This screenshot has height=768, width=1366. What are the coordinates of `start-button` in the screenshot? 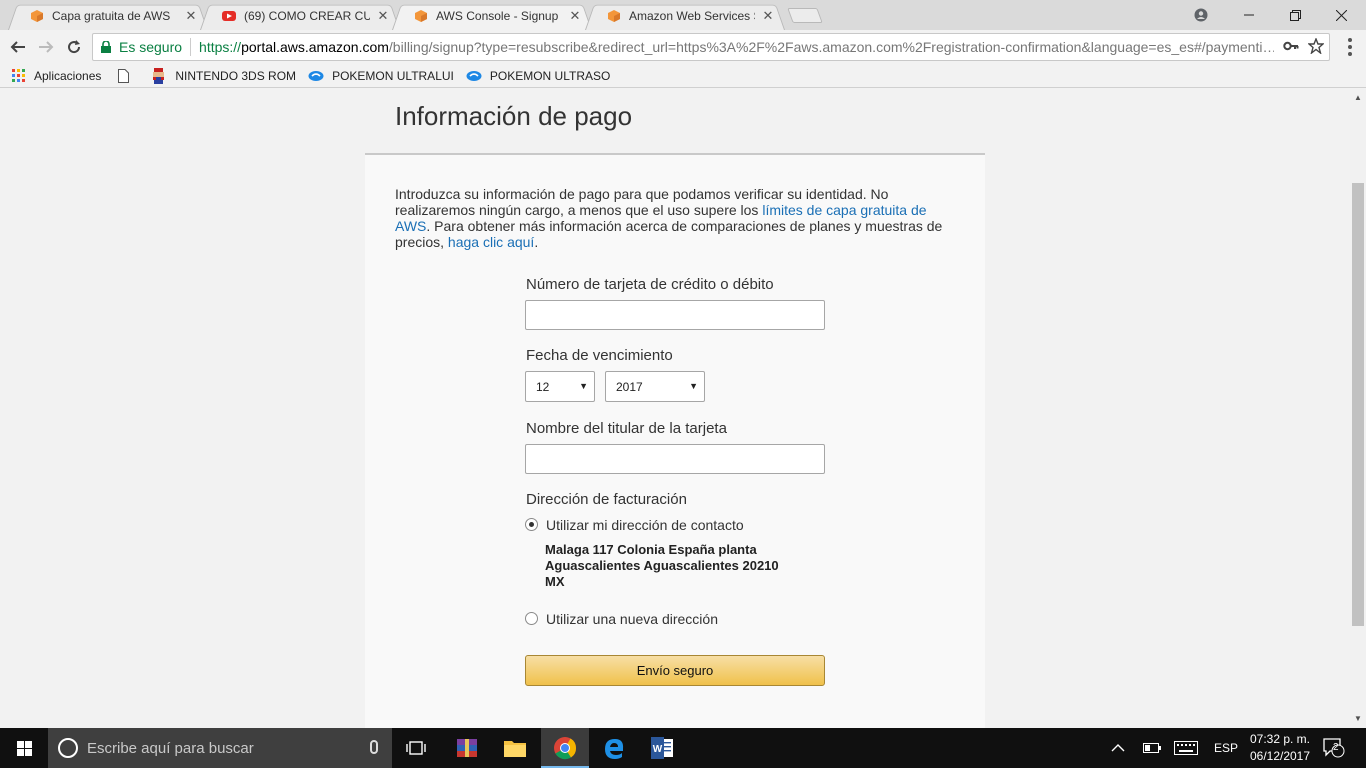 It's located at (24, 748).